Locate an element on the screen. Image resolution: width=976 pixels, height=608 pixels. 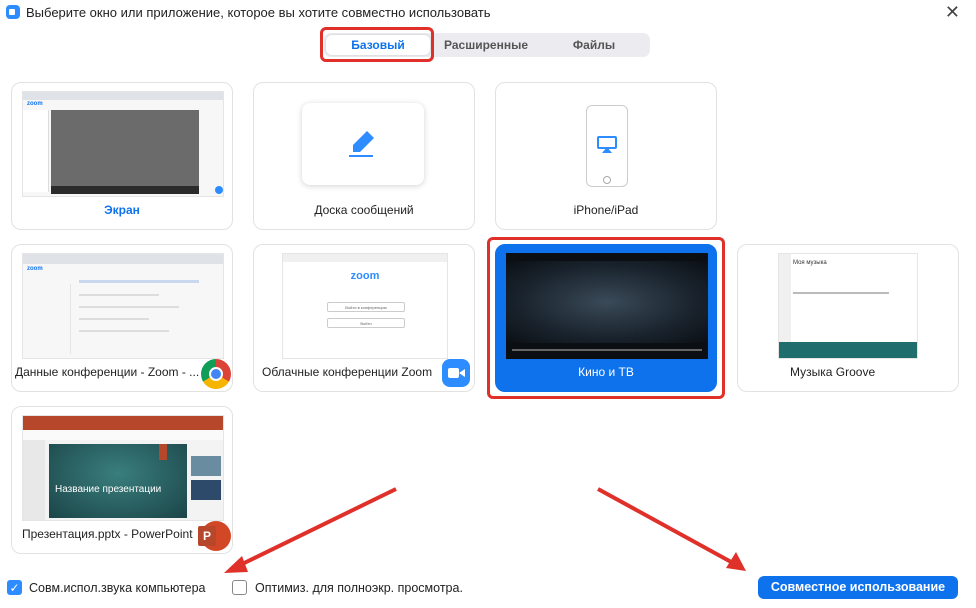
share-audio-label: Совм.испол.звука компьютера is located at coordinates (117, 588).